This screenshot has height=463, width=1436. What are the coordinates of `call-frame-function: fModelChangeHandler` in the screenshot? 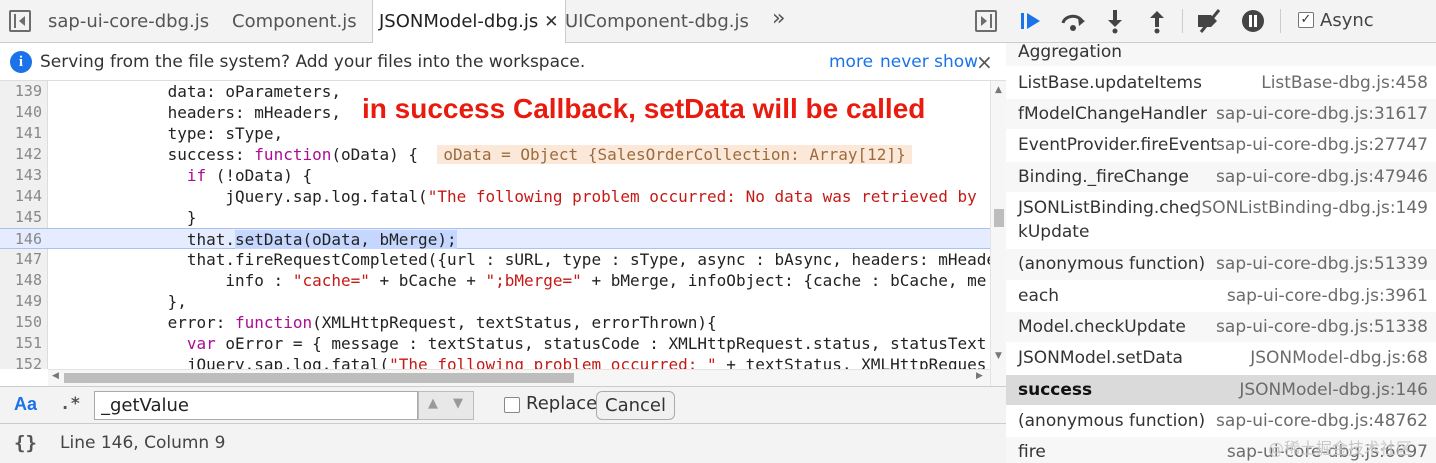 It's located at (1113, 114).